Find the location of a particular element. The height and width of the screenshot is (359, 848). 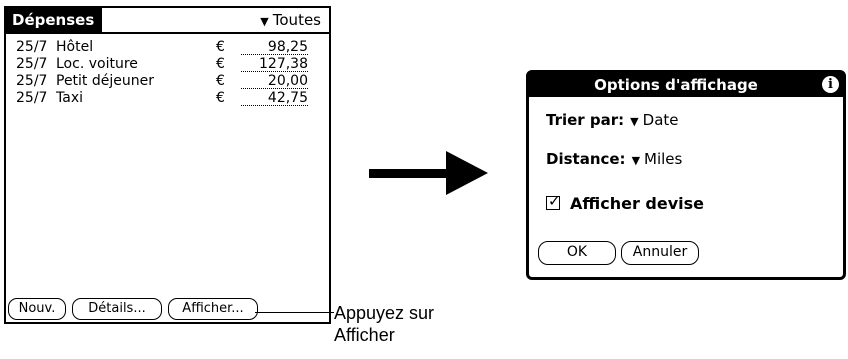

expense-description: Taxi is located at coordinates (69, 98).